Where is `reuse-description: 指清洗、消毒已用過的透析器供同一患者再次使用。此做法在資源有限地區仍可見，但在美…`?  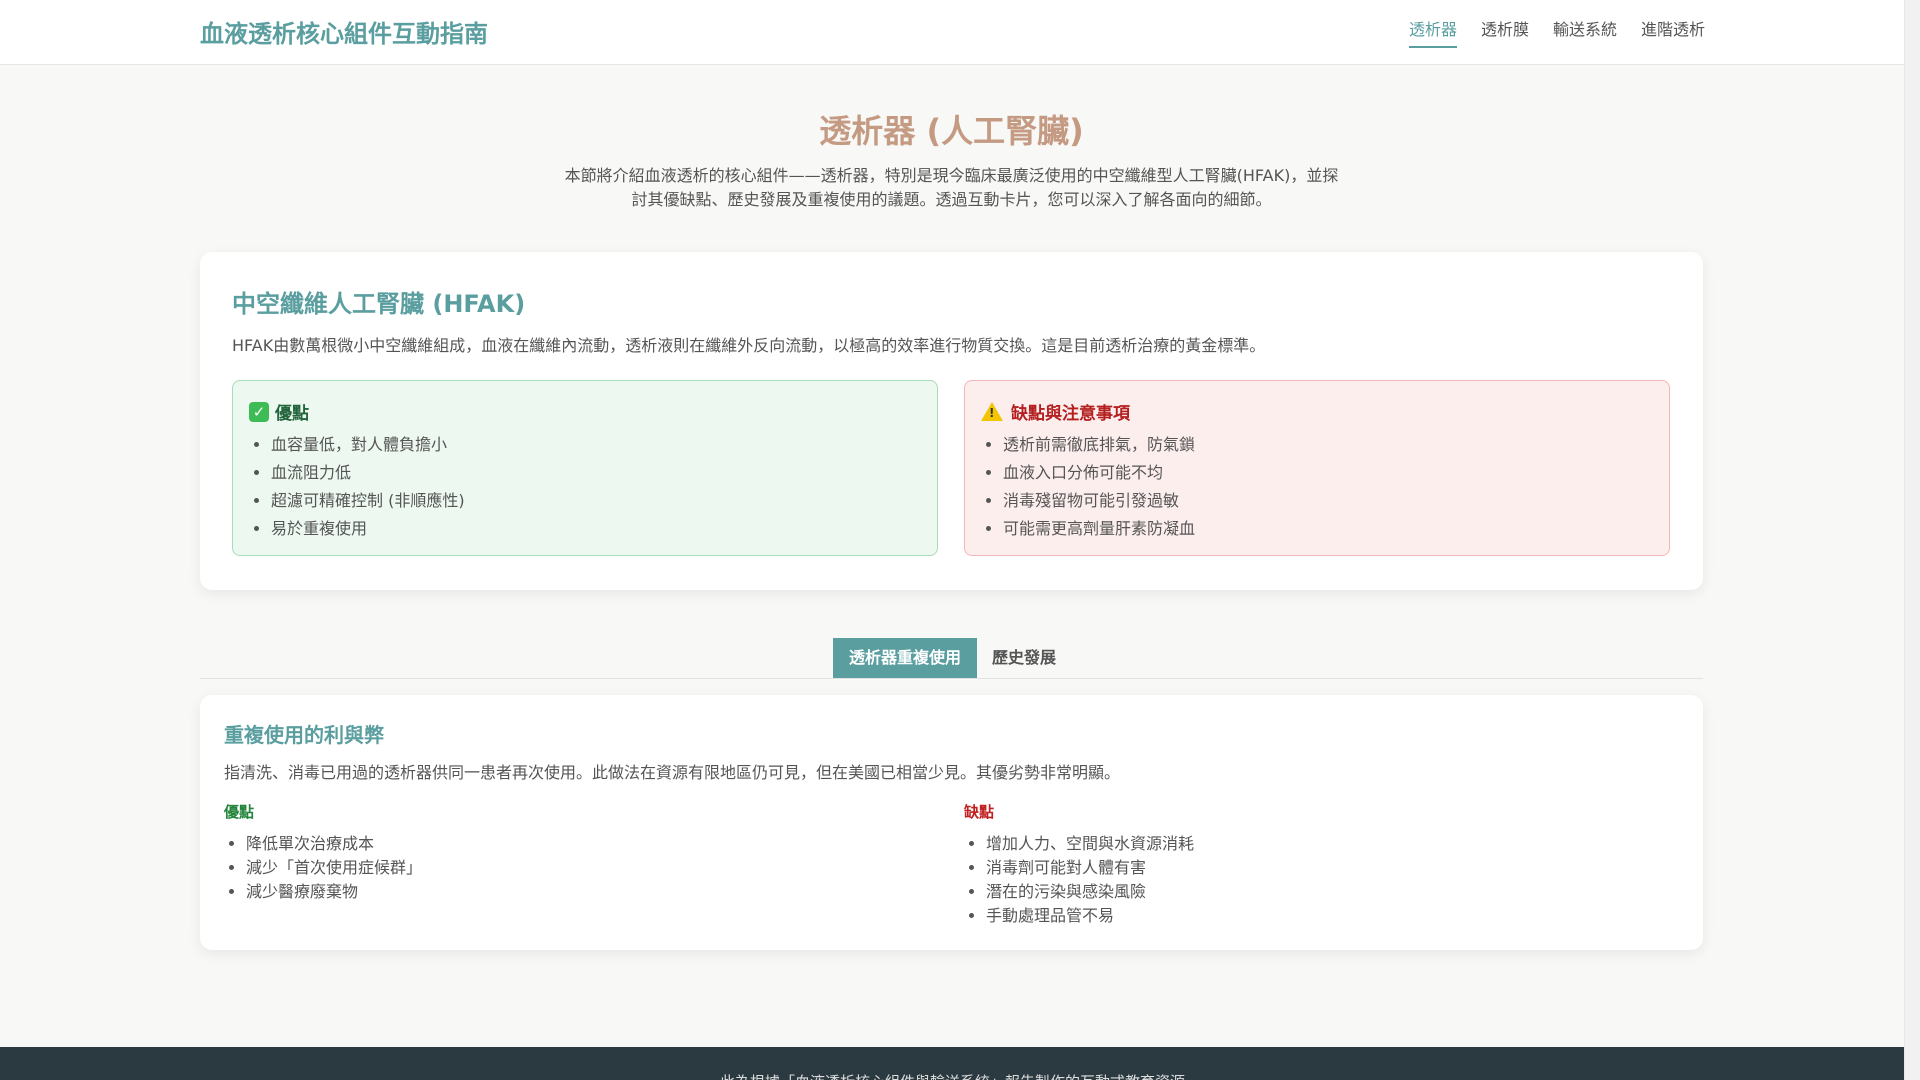 reuse-description: 指清洗、消毒已用過的透析器供同一患者再次使用。此做法在資源有限地區仍可見，但在美… is located at coordinates (672, 772).